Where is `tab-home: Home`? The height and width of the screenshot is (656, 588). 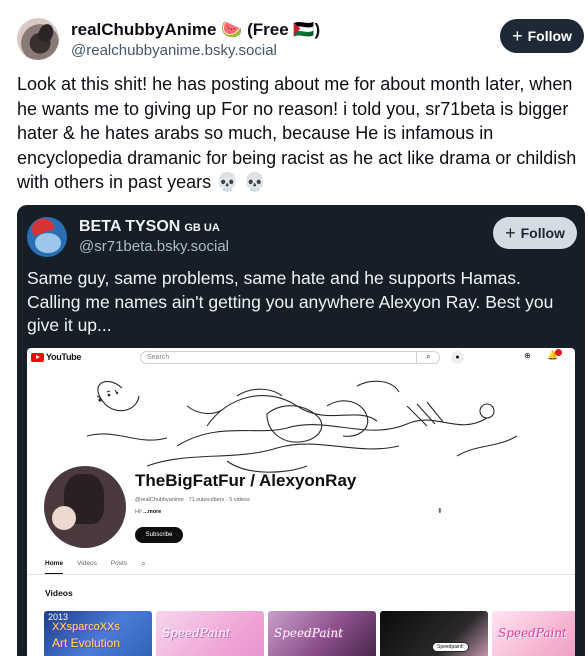
tab-home: Home is located at coordinates (54, 566).